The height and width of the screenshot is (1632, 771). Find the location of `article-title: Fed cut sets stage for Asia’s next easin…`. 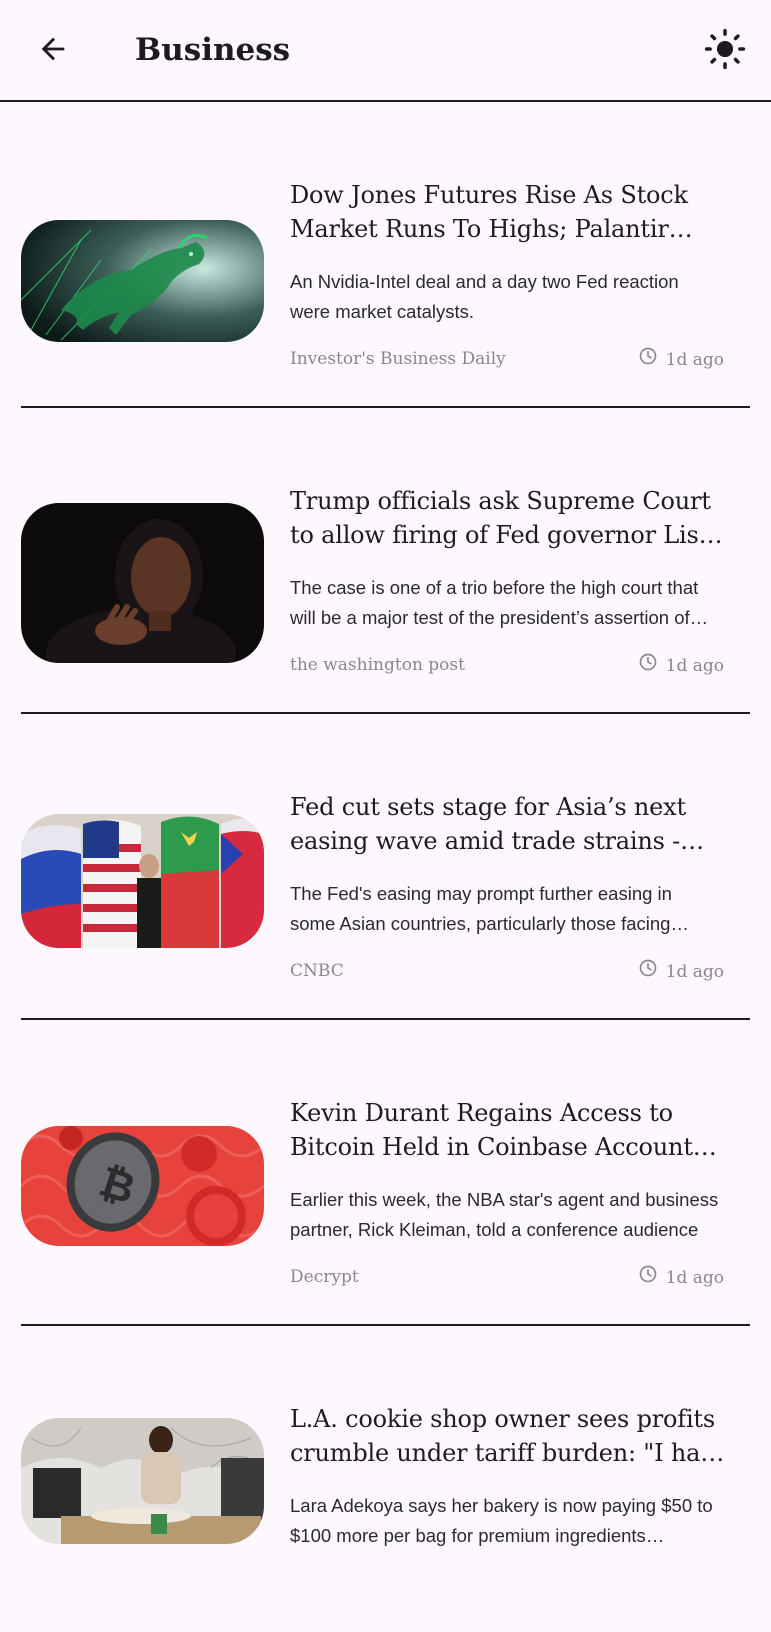

article-title: Fed cut sets stage for Asia’s next easin… is located at coordinates (488, 824).